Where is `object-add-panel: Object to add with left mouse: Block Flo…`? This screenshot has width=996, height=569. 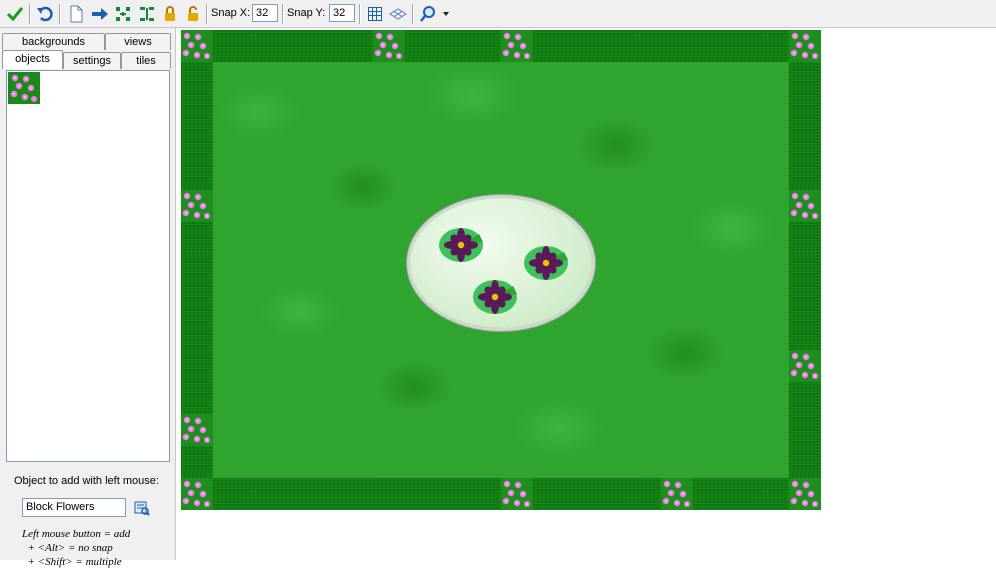
object-add-panel: Object to add with left mouse: Block Flo… is located at coordinates (88, 518).